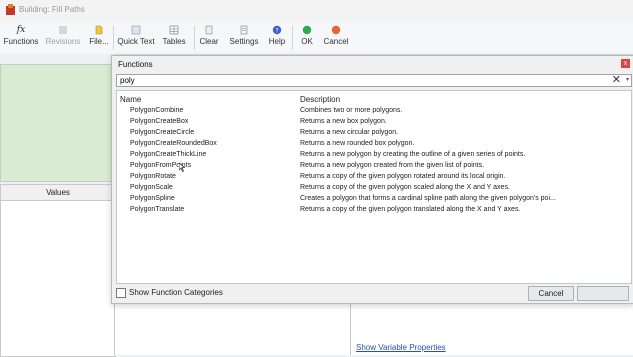 This screenshot has height=357, width=633. I want to click on clear-search-icon: ✕, so click(616, 80).